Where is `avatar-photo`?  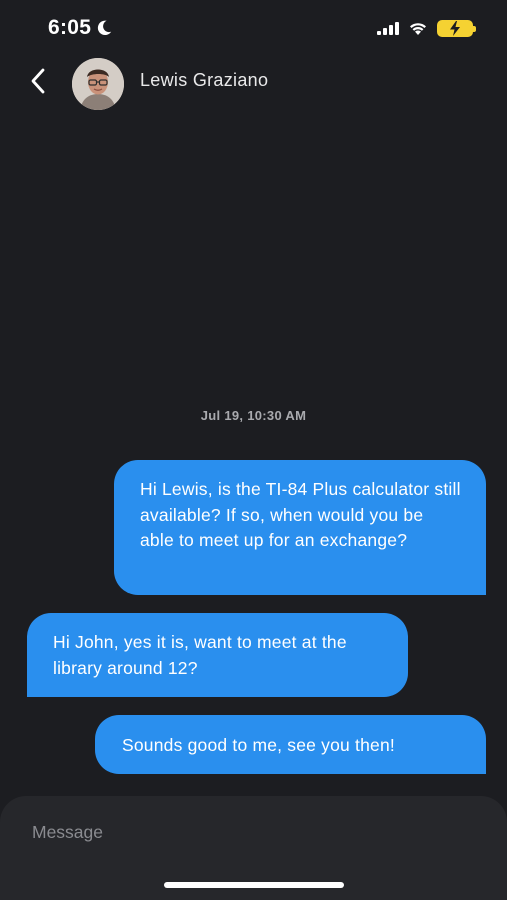 avatar-photo is located at coordinates (98, 84).